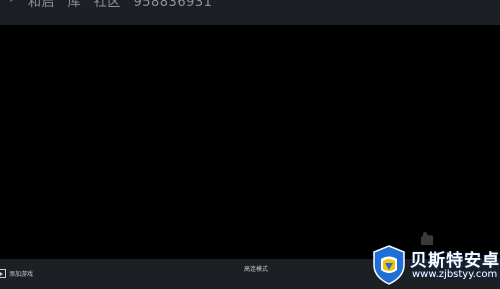 Image resolution: width=500 pixels, height=289 pixels. Describe the element at coordinates (107, 5) in the screenshot. I see `title-part: 社区` at that location.